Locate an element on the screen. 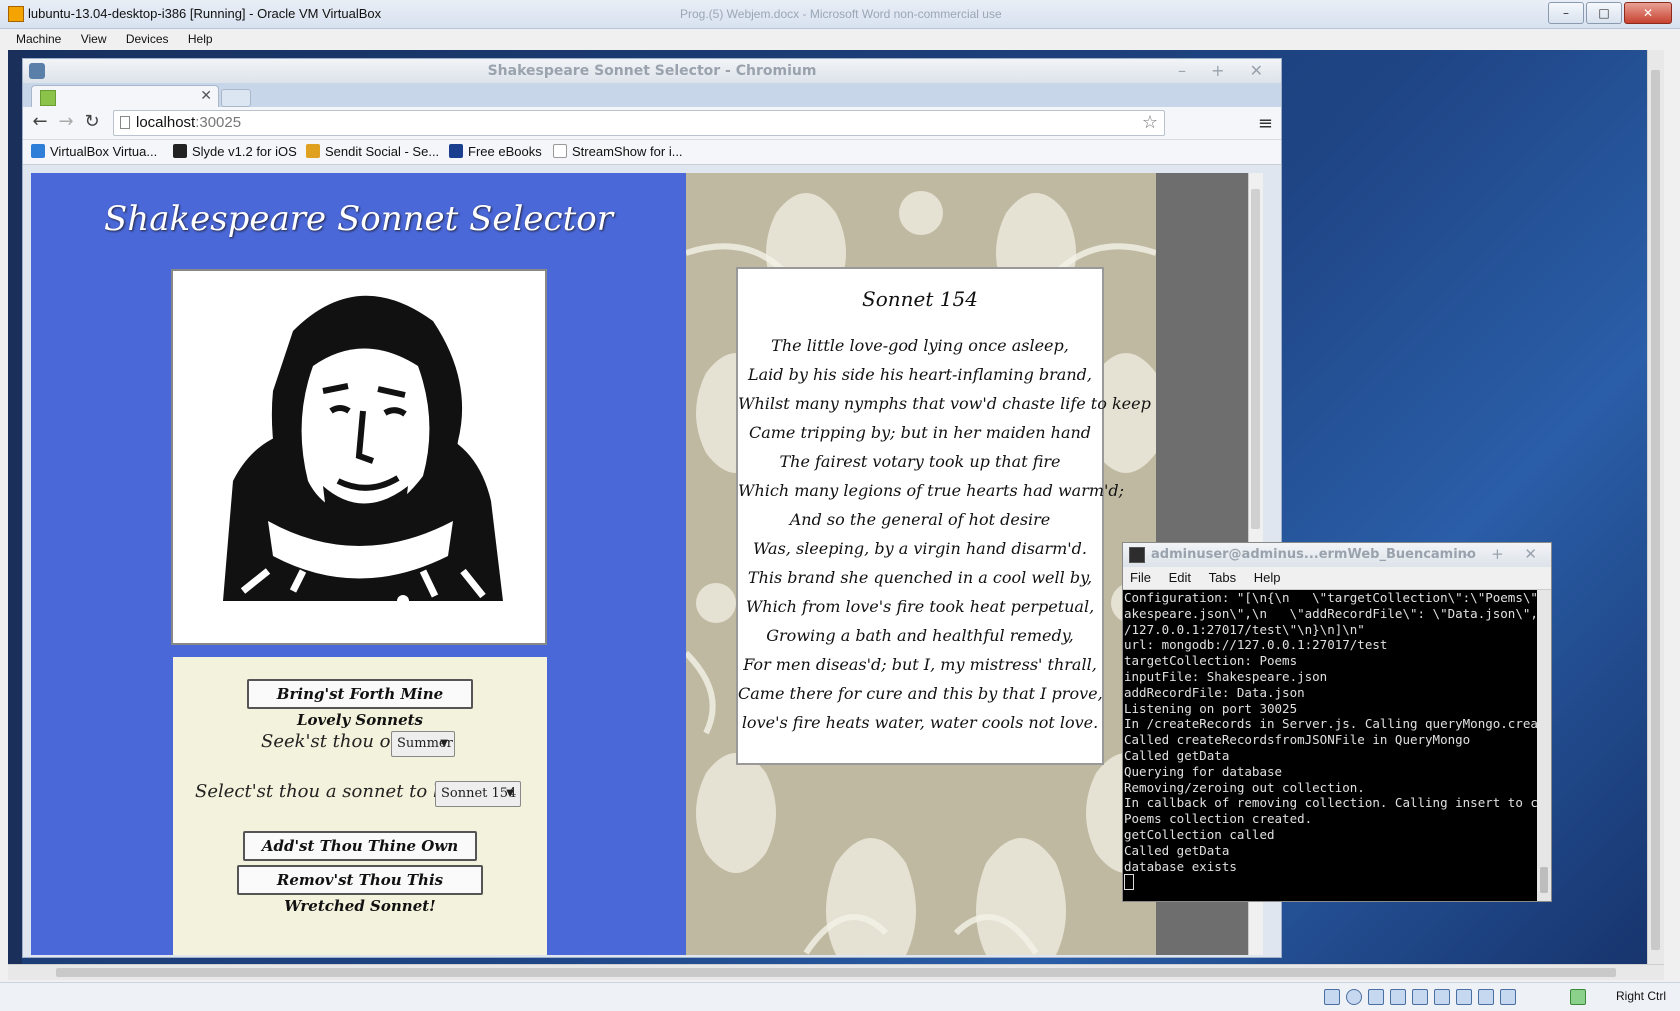 The height and width of the screenshot is (1011, 1680). terminal-prompt is located at coordinates (1330, 882).